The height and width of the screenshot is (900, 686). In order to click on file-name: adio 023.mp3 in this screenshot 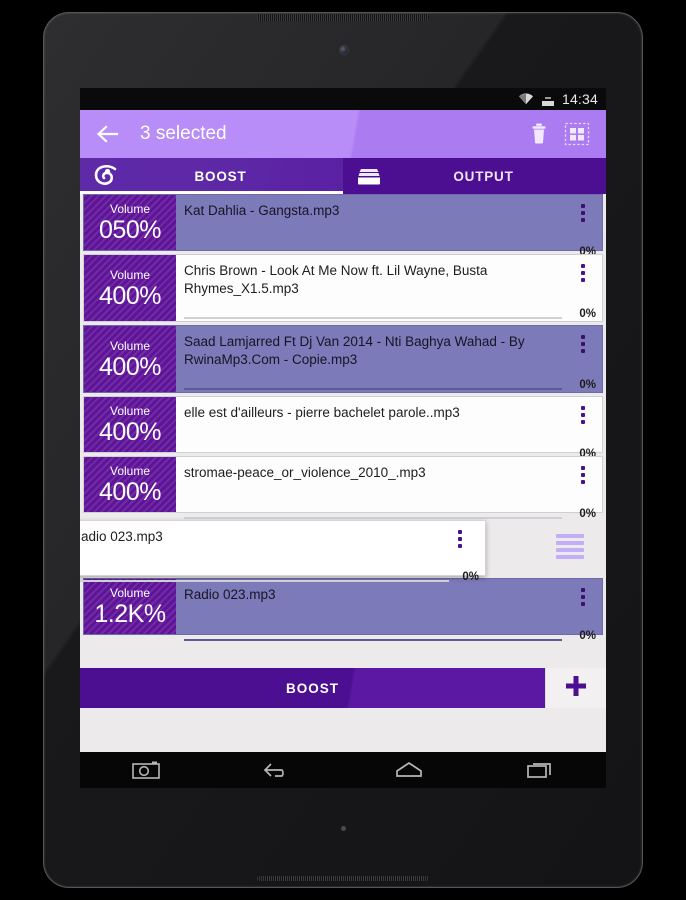, I will do `click(122, 536)`.